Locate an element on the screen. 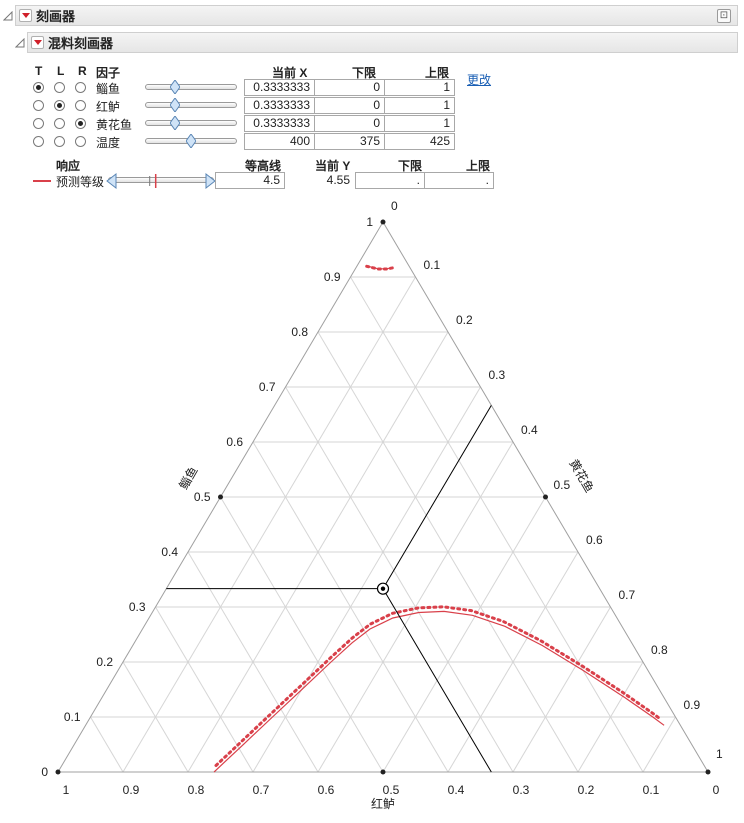 This screenshot has width=744, height=823. contour-top-dotted is located at coordinates (379, 267).